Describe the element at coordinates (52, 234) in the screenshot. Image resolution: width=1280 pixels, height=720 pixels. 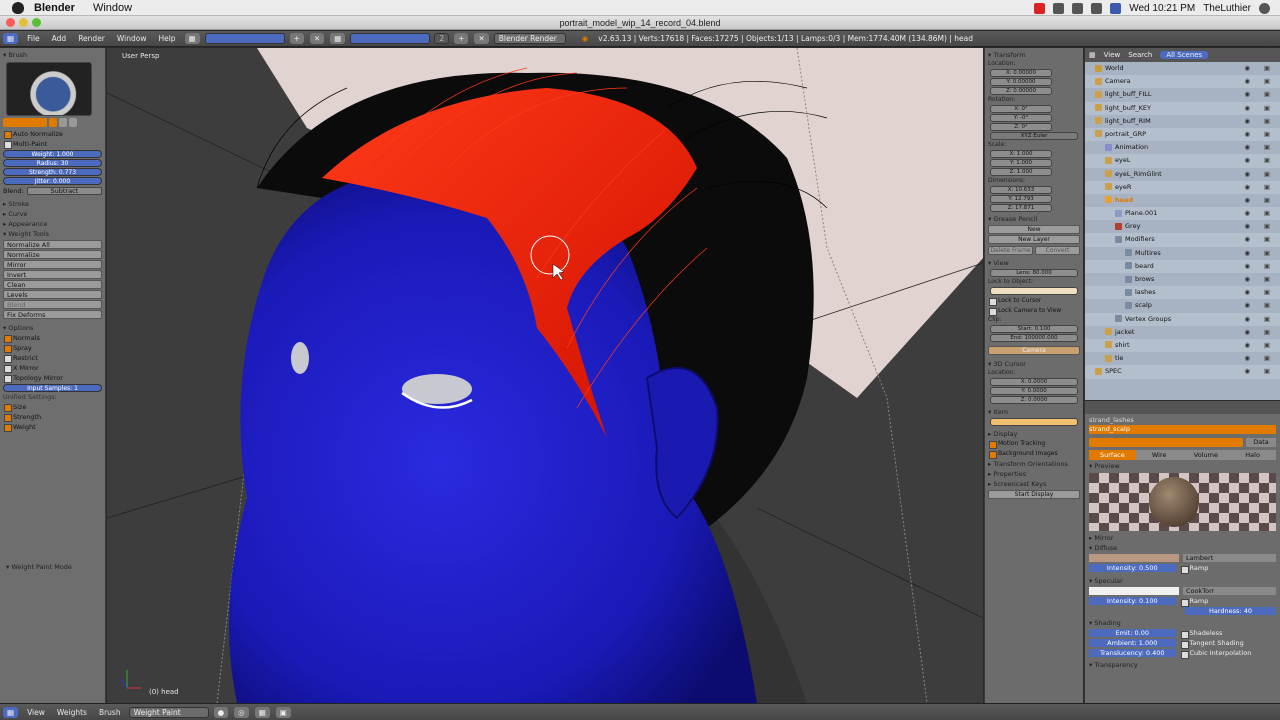
I see `weight-tools-header: Weight Tools` at that location.